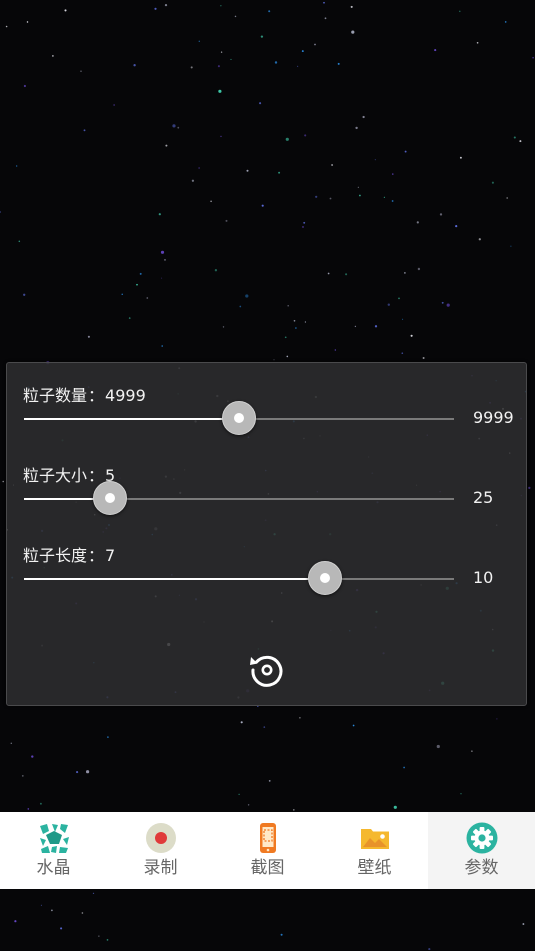 The image size is (535, 951). What do you see at coordinates (110, 498) in the screenshot?
I see `particle-size-slider-thumb` at bounding box center [110, 498].